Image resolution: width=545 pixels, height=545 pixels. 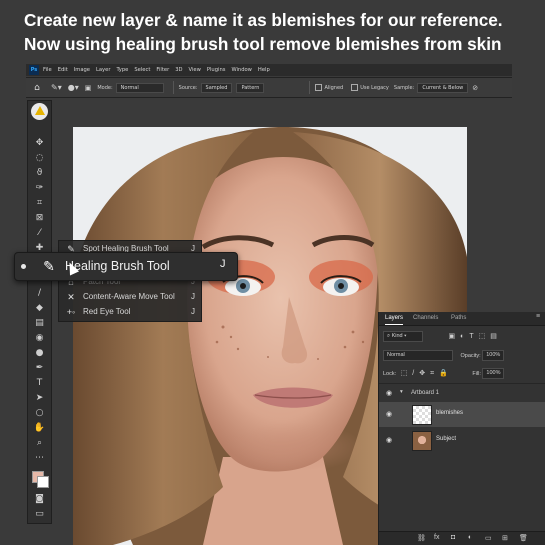 I want to click on artboard-name: Artboard 1, so click(x=425, y=393).